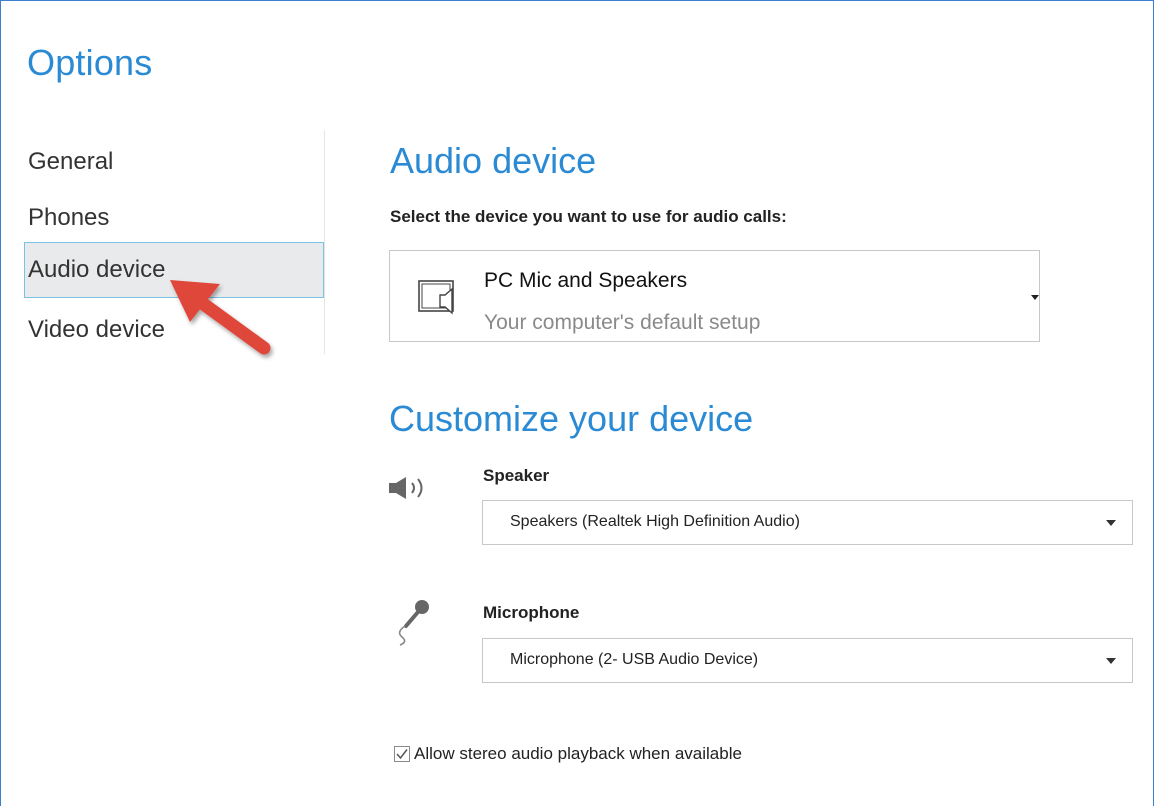 The image size is (1156, 806). What do you see at coordinates (174, 218) in the screenshot?
I see `nav-item-phones: Phones` at bounding box center [174, 218].